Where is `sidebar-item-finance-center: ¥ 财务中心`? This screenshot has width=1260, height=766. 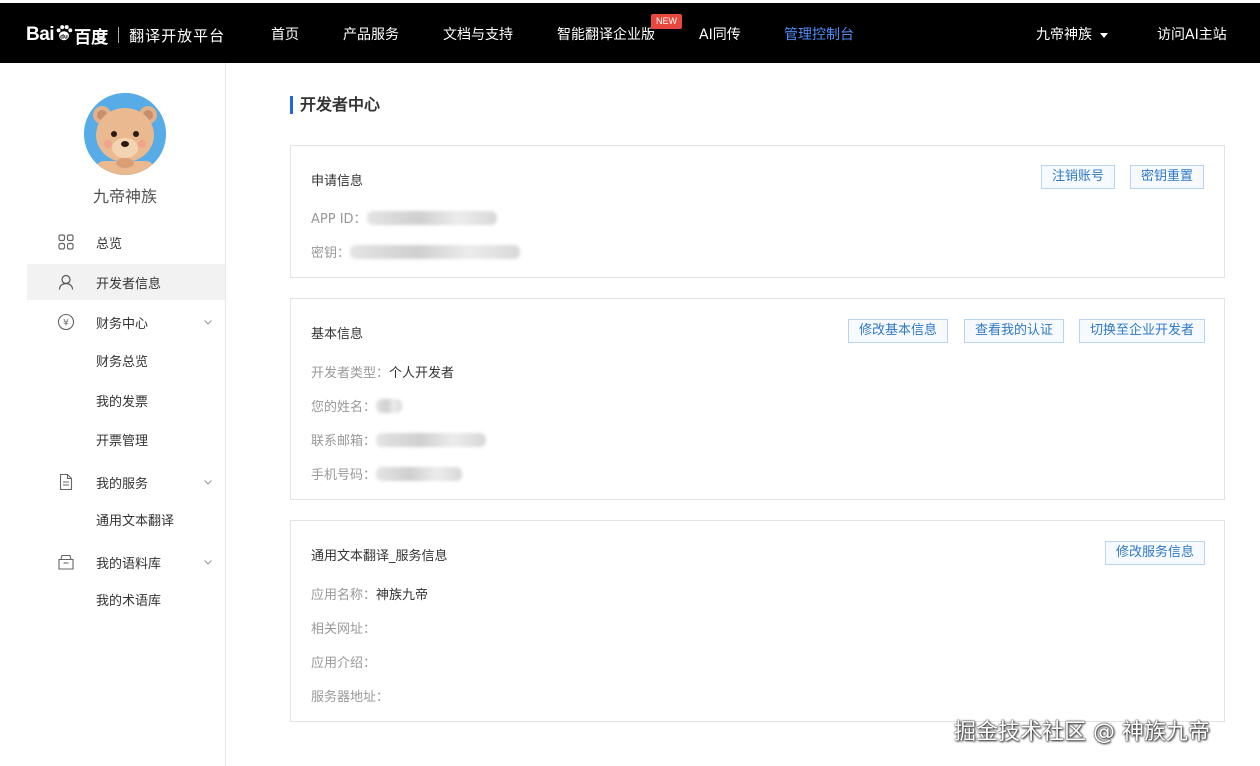 sidebar-item-finance-center: ¥ 财务中心 is located at coordinates (126, 322).